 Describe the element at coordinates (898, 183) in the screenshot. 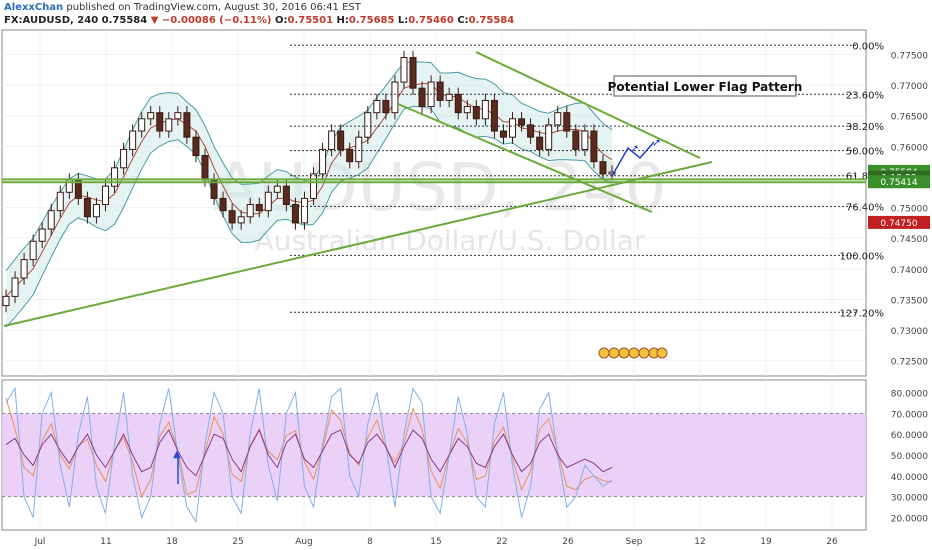

I see `price-badge-label: 0.75414` at that location.